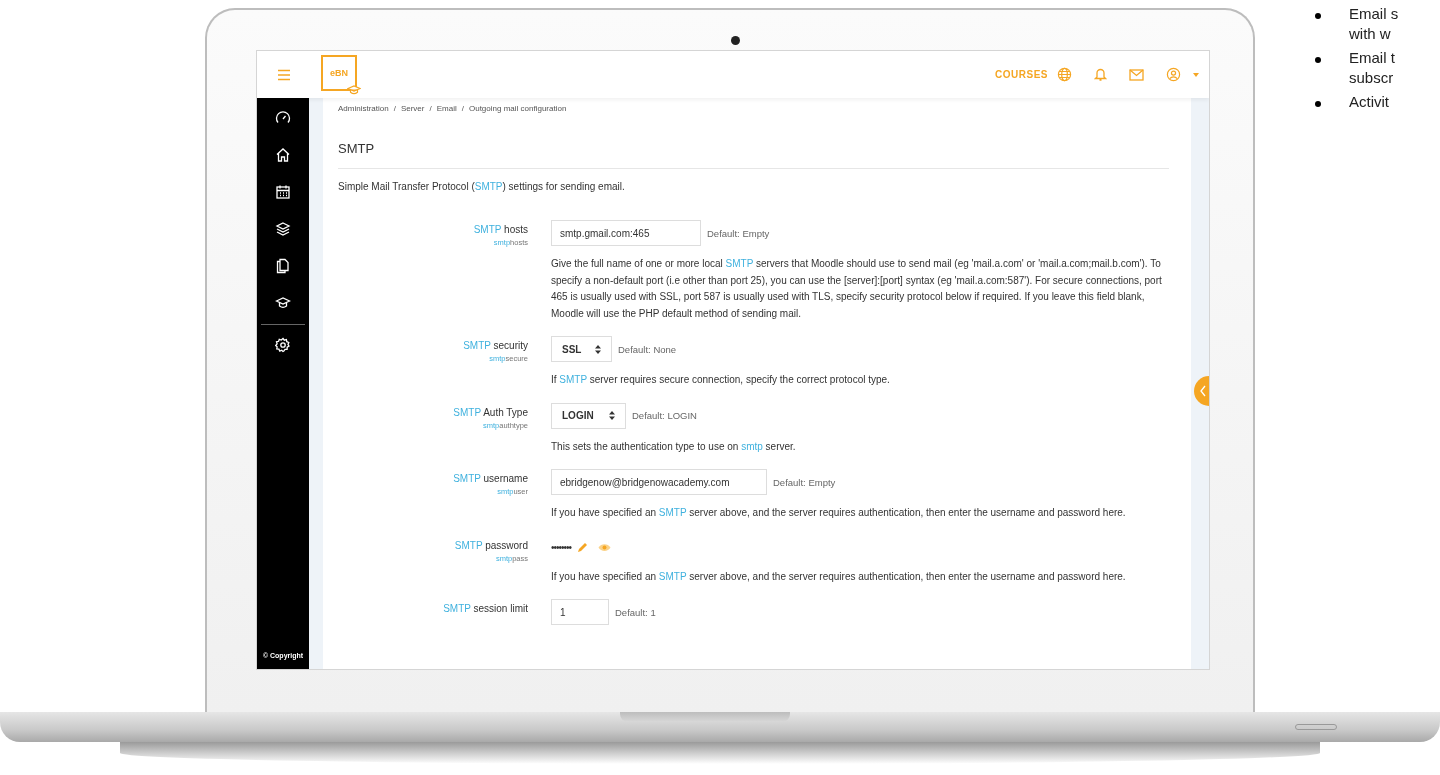  What do you see at coordinates (647, 349) in the screenshot?
I see `default-value-text: Default: None` at bounding box center [647, 349].